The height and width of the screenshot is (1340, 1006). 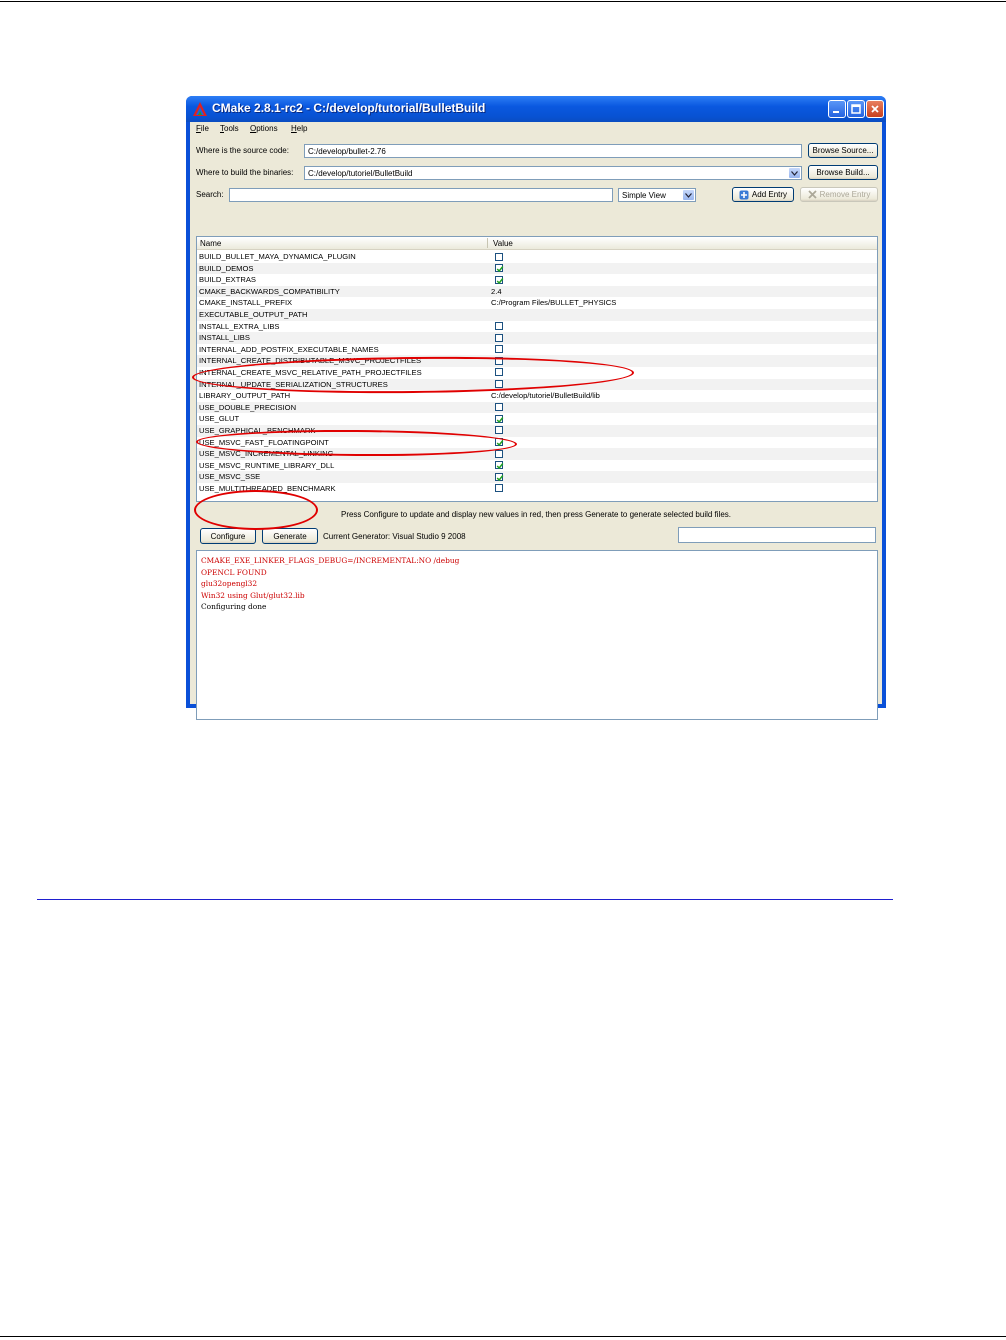 I want to click on column-divider, so click(x=487, y=243).